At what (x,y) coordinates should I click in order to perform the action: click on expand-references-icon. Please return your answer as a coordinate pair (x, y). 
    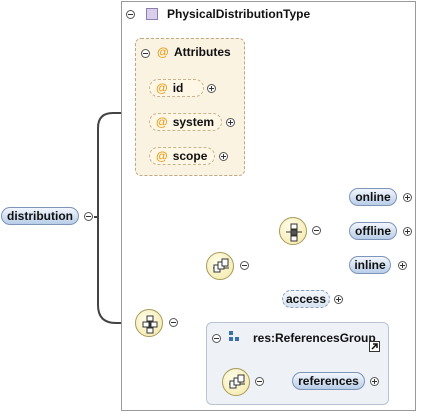
    Looking at the image, I should click on (374, 381).